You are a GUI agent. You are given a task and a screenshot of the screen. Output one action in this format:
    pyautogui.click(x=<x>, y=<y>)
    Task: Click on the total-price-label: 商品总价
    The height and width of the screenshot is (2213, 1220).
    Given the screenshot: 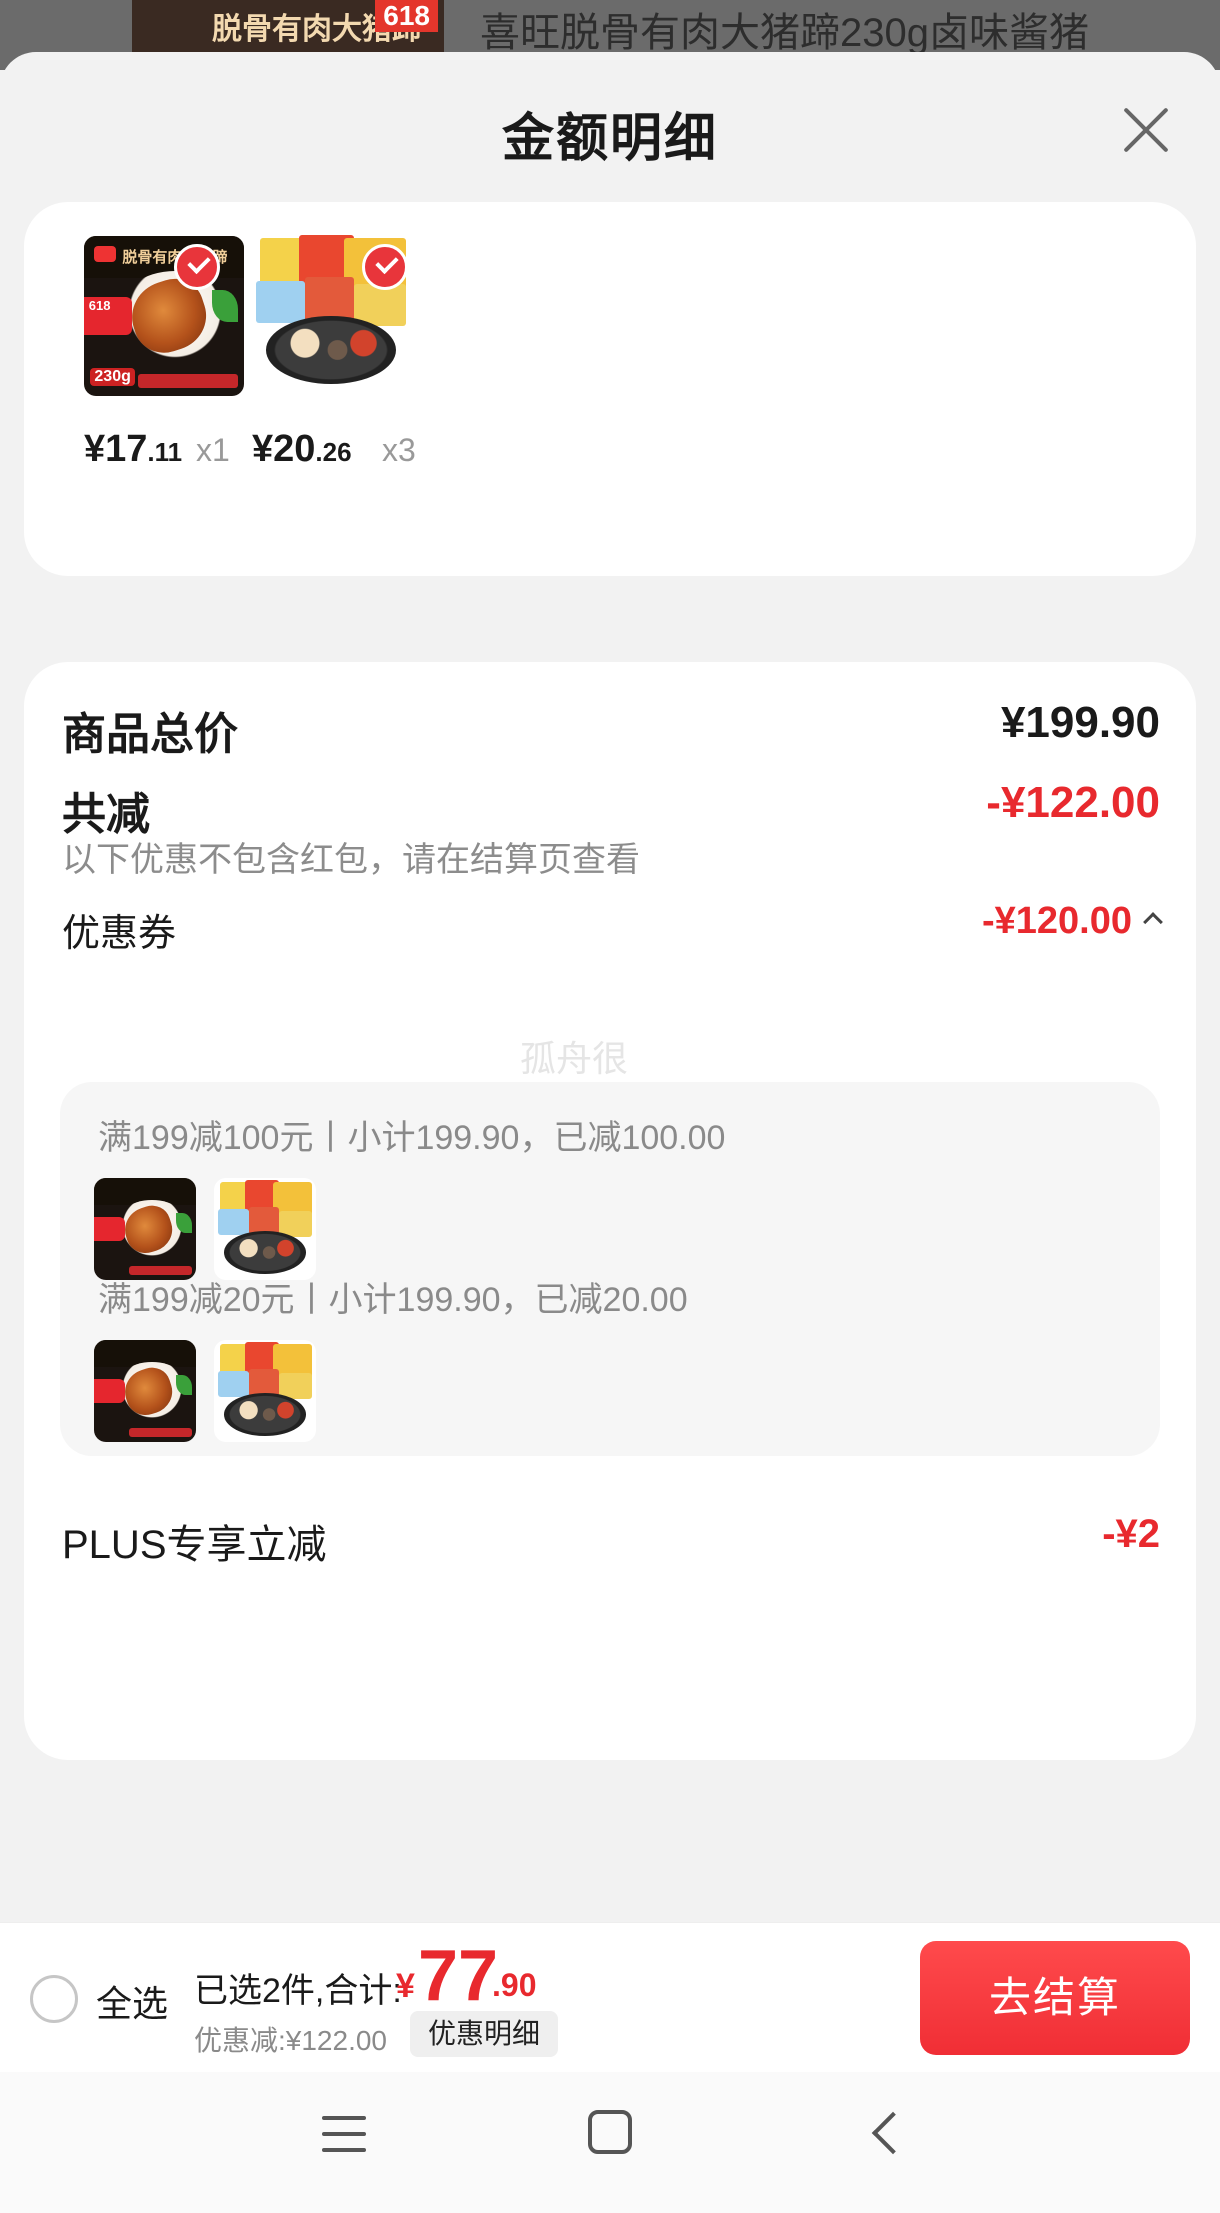 What is the action you would take?
    pyautogui.click(x=150, y=734)
    